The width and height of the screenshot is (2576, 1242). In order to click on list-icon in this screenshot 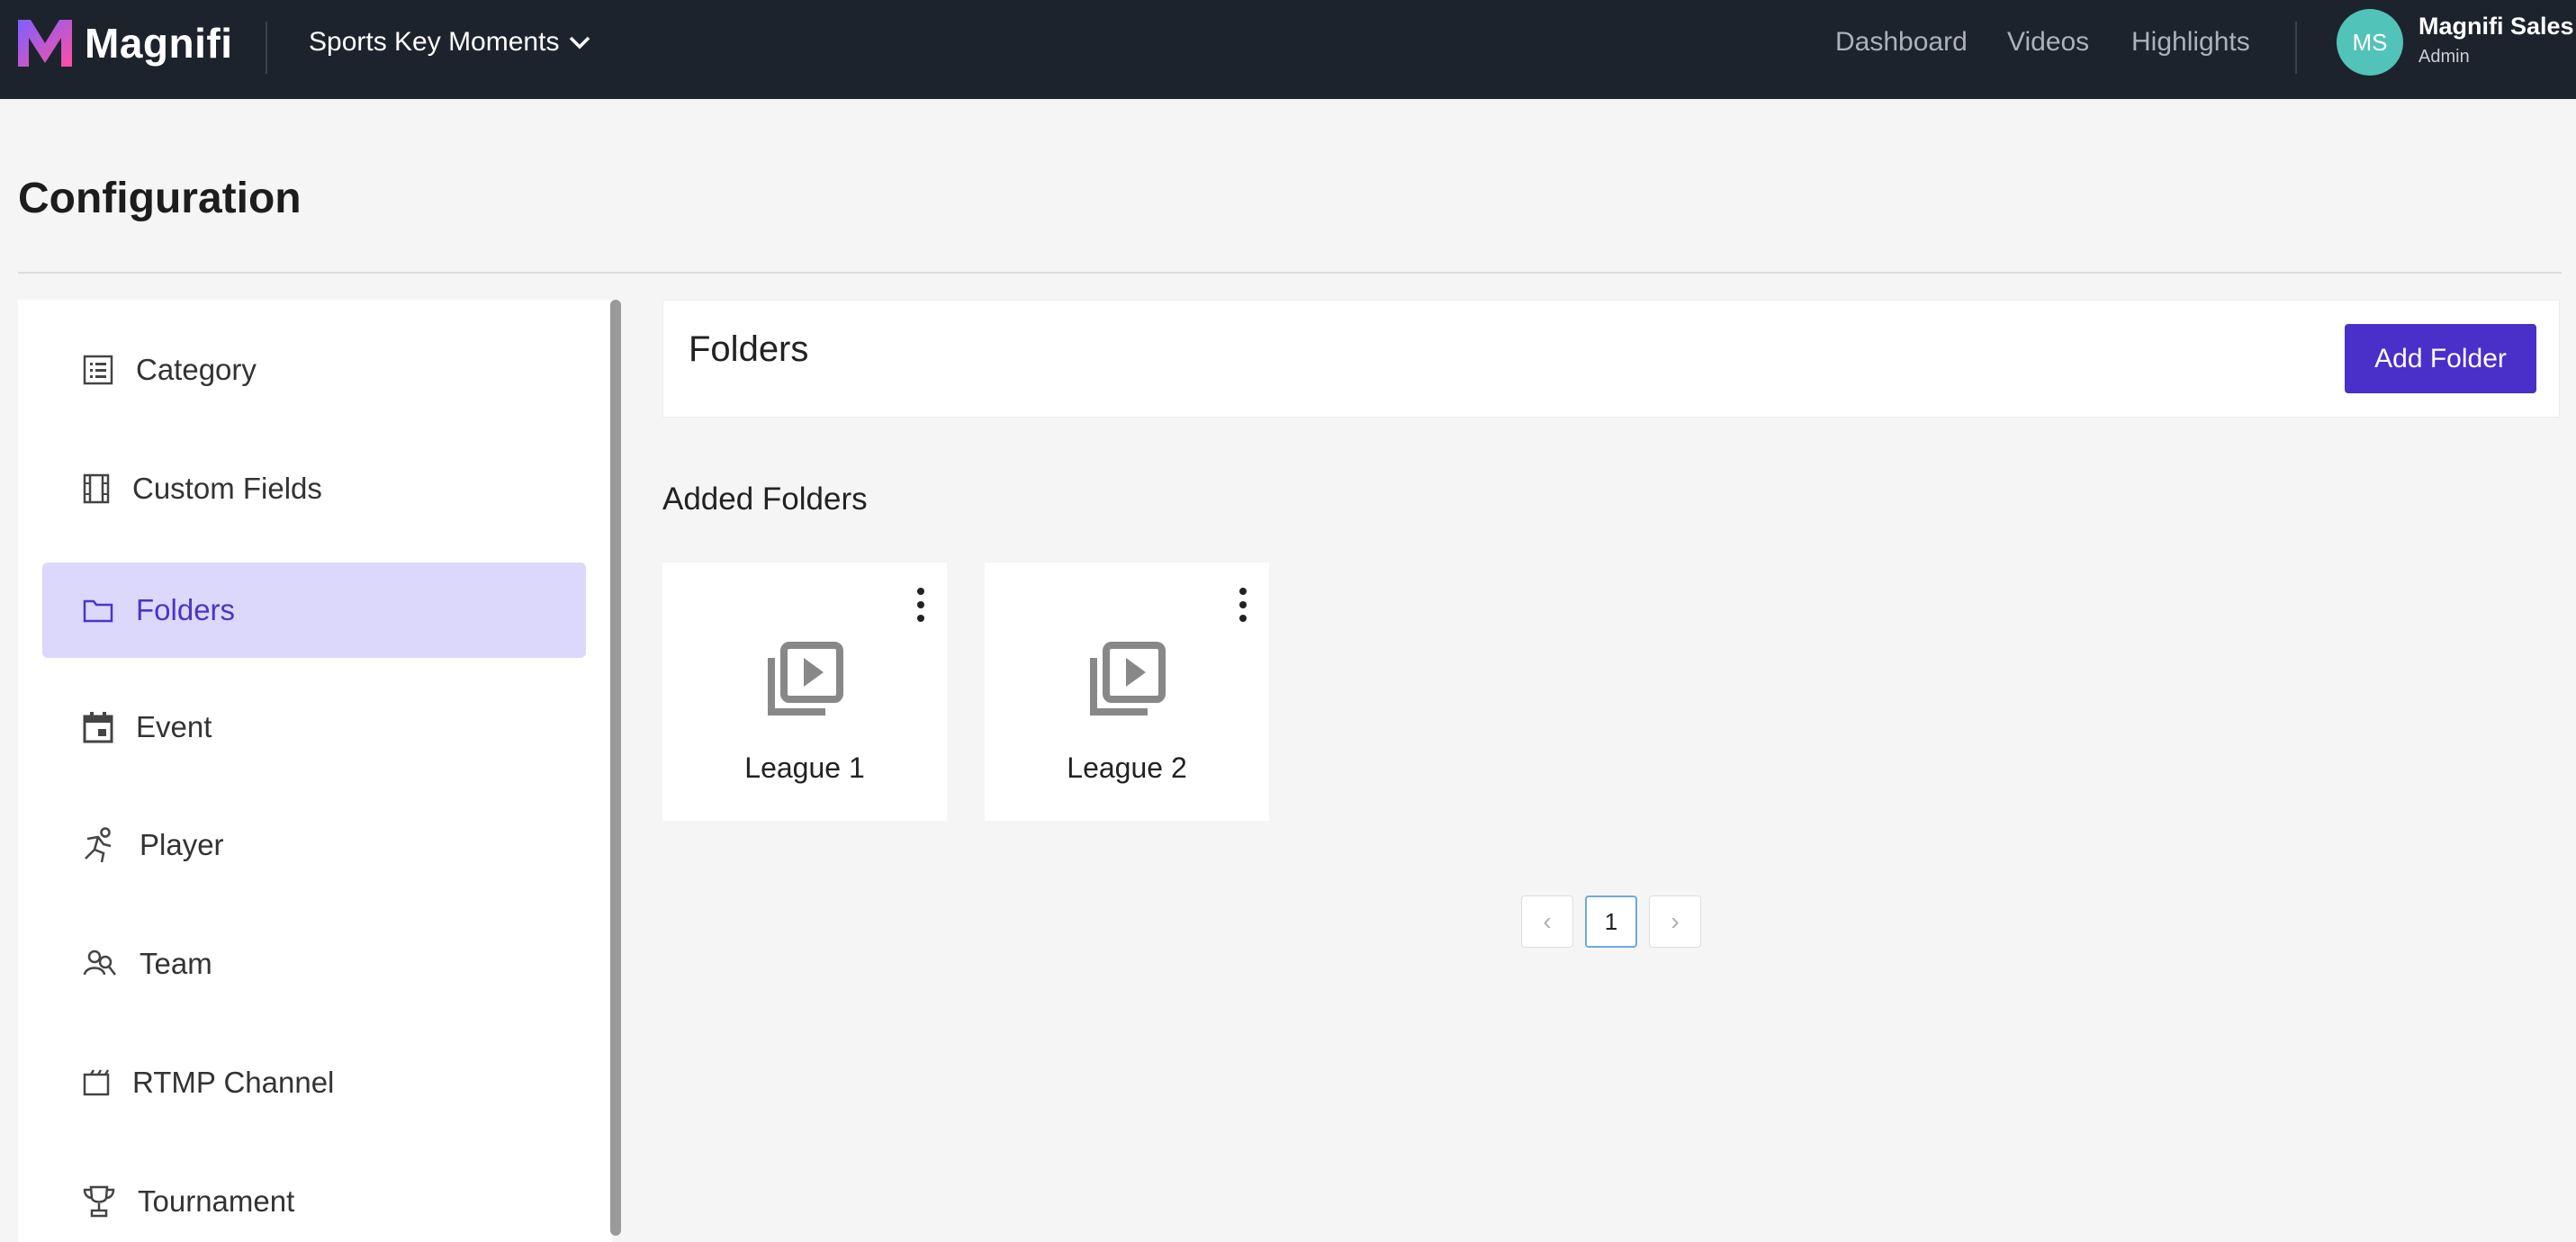, I will do `click(98, 370)`.